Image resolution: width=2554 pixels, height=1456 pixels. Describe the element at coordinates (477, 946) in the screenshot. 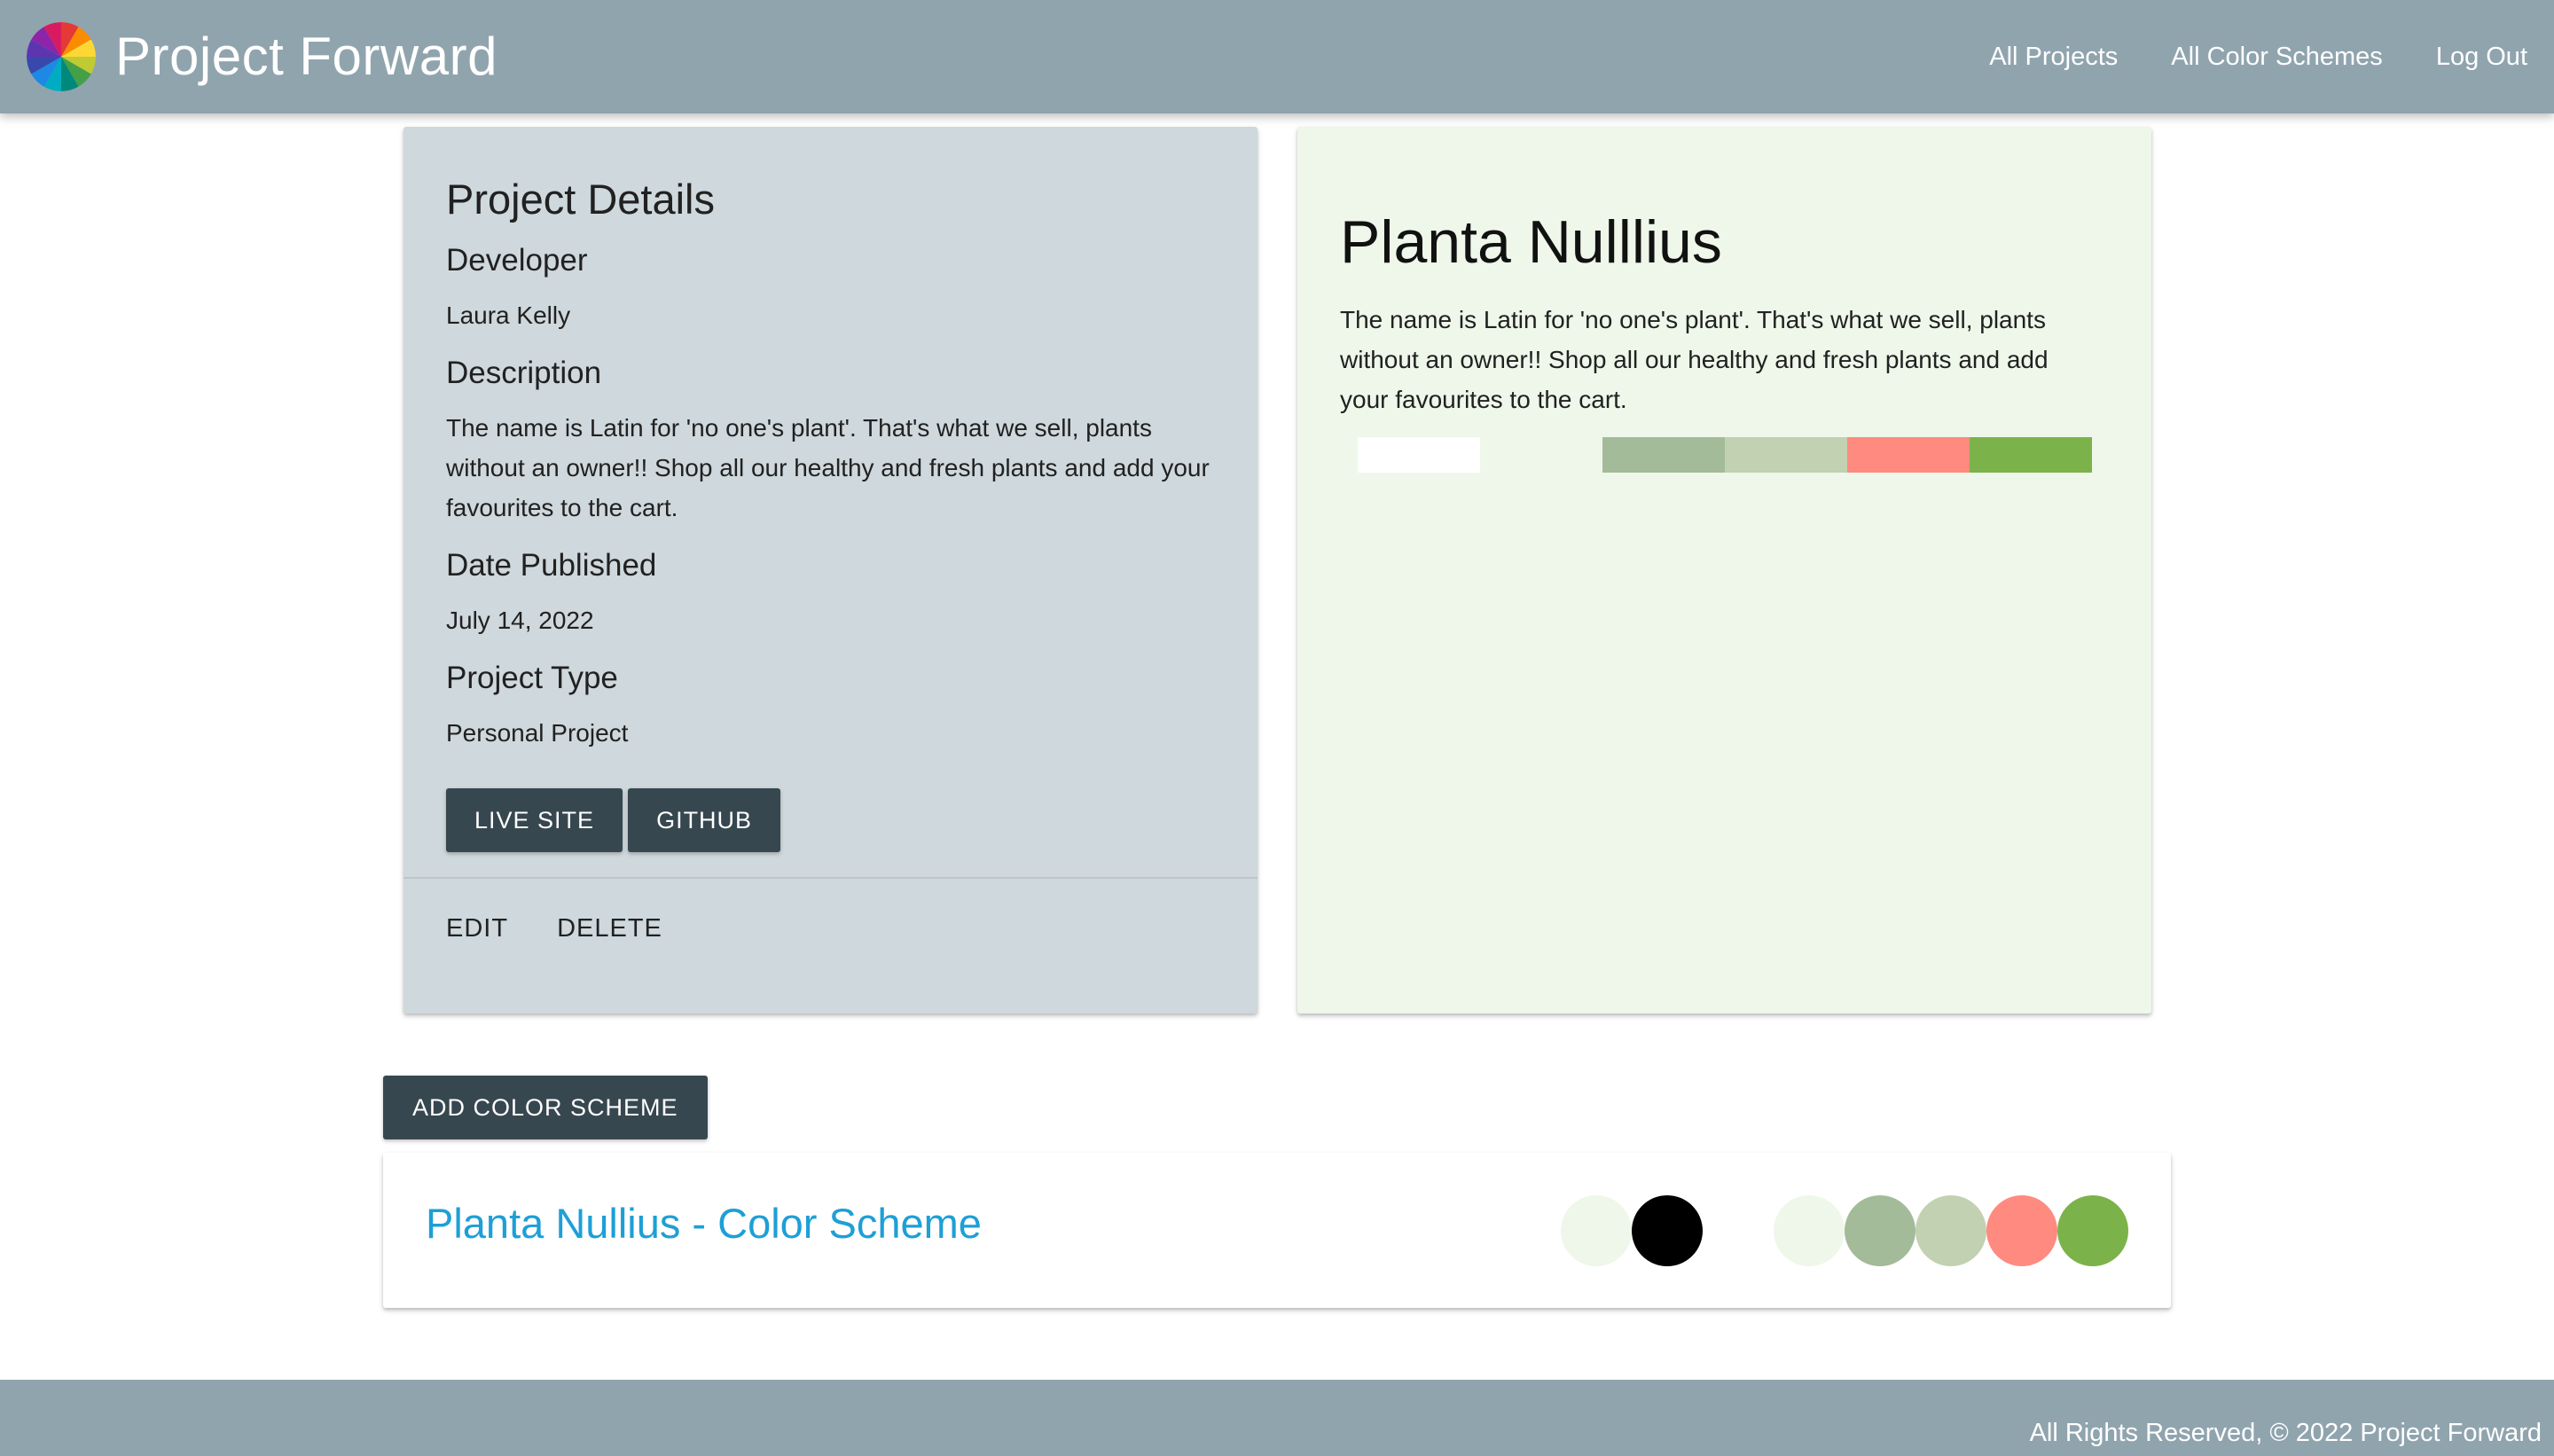

I see `edit-link: EDIT` at that location.